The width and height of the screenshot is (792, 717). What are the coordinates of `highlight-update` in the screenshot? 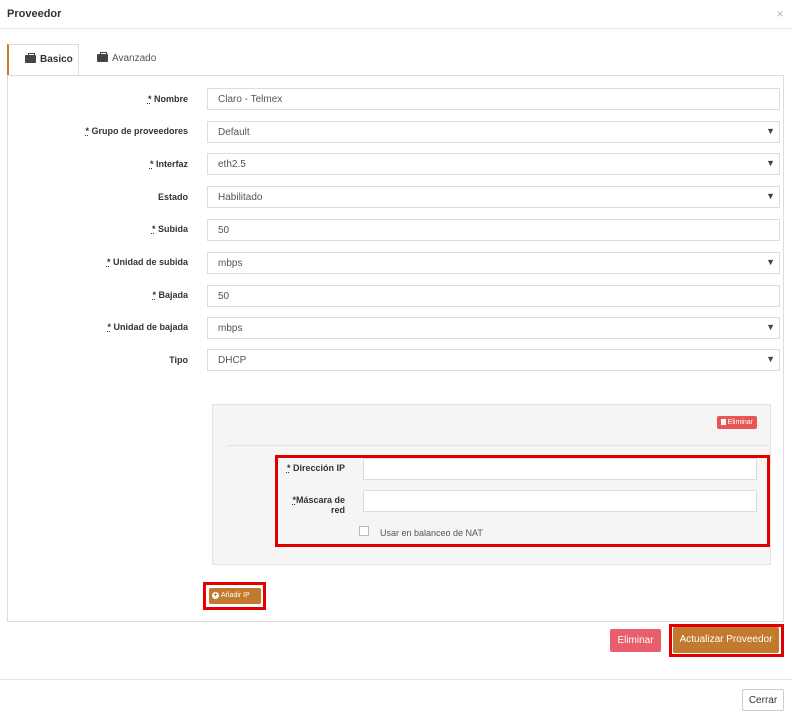 It's located at (726, 640).